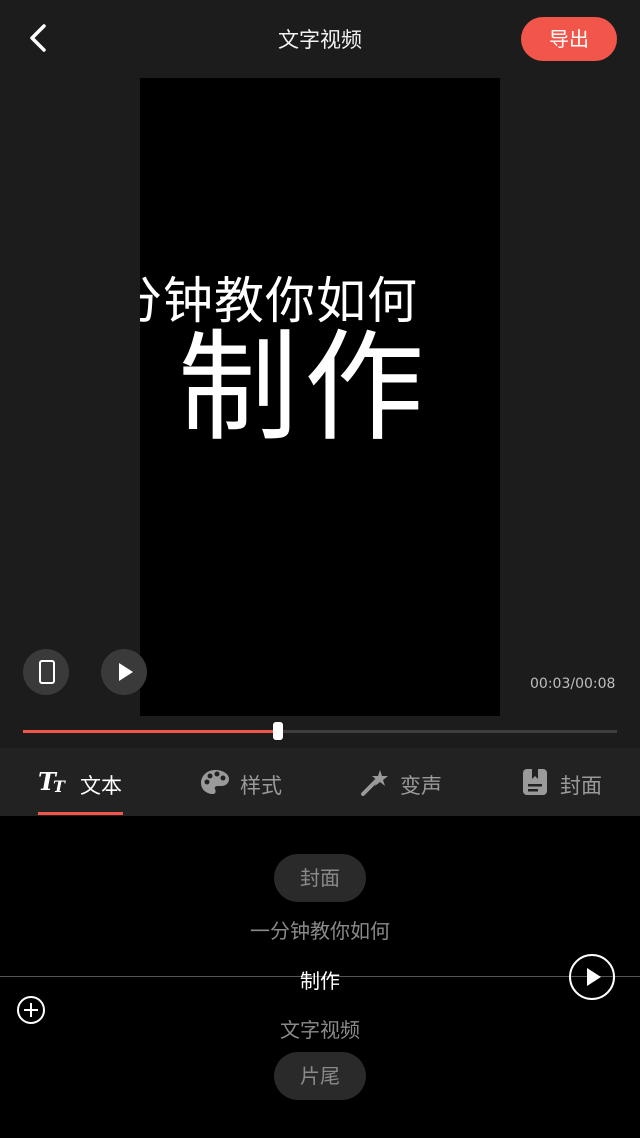 The height and width of the screenshot is (1138, 640). What do you see at coordinates (320, 731) in the screenshot?
I see `progress-bar` at bounding box center [320, 731].